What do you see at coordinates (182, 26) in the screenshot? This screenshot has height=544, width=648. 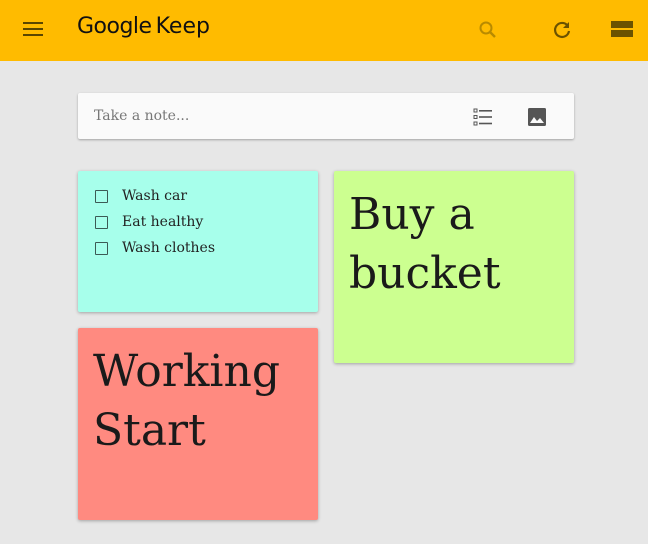 I see `brand-keep: Keep` at bounding box center [182, 26].